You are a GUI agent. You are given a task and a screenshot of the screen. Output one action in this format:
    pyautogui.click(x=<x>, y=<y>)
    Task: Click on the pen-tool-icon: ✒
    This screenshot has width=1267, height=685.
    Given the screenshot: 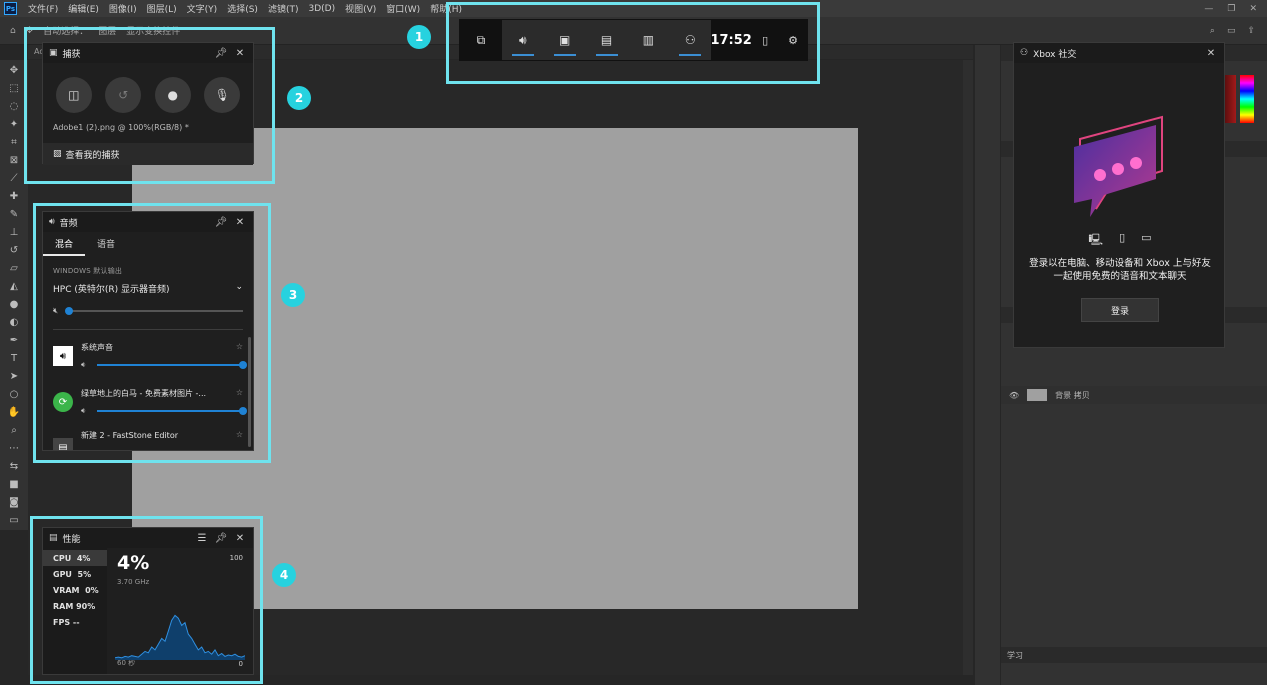 What is the action you would take?
    pyautogui.click(x=14, y=341)
    